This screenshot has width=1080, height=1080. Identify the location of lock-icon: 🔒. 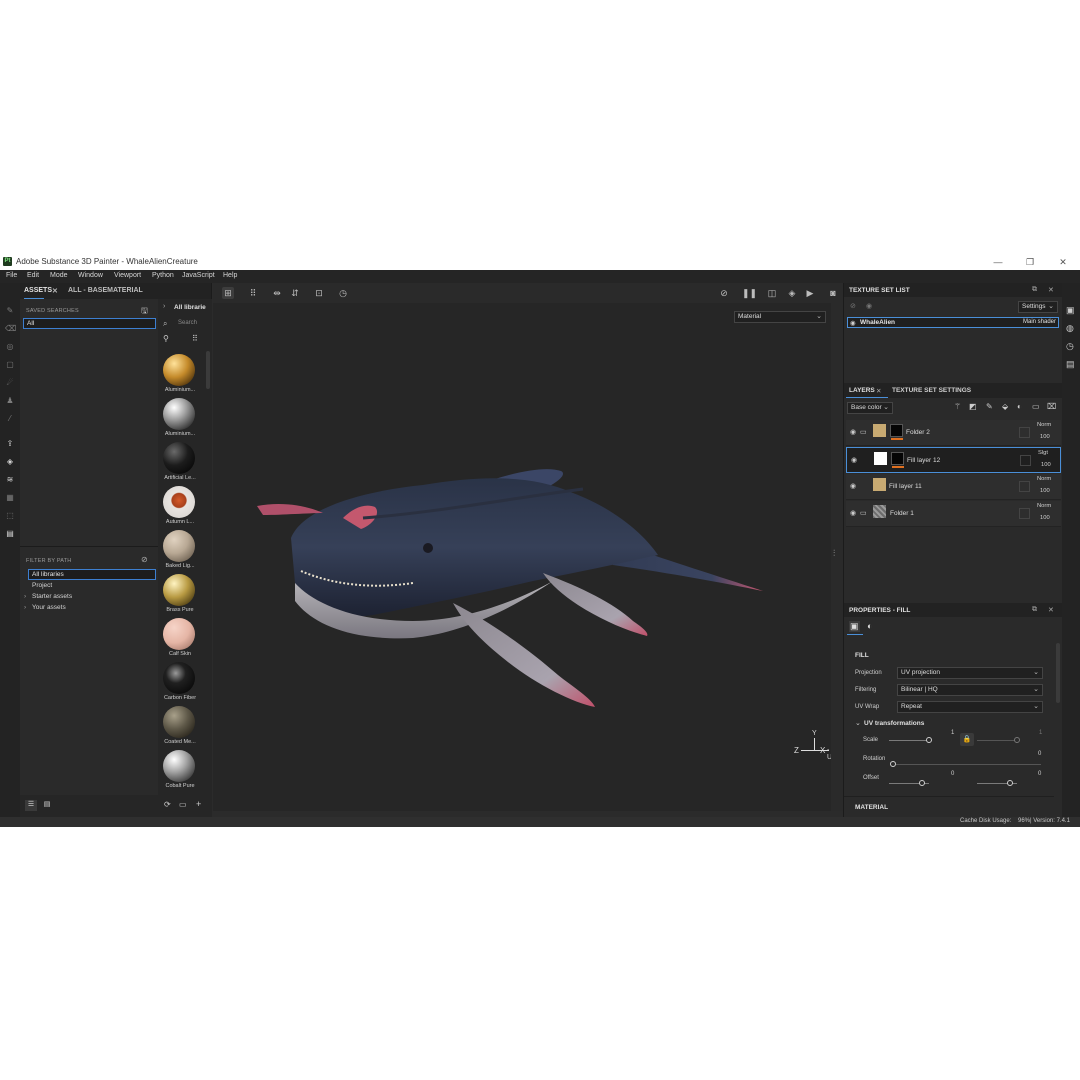
(967, 739).